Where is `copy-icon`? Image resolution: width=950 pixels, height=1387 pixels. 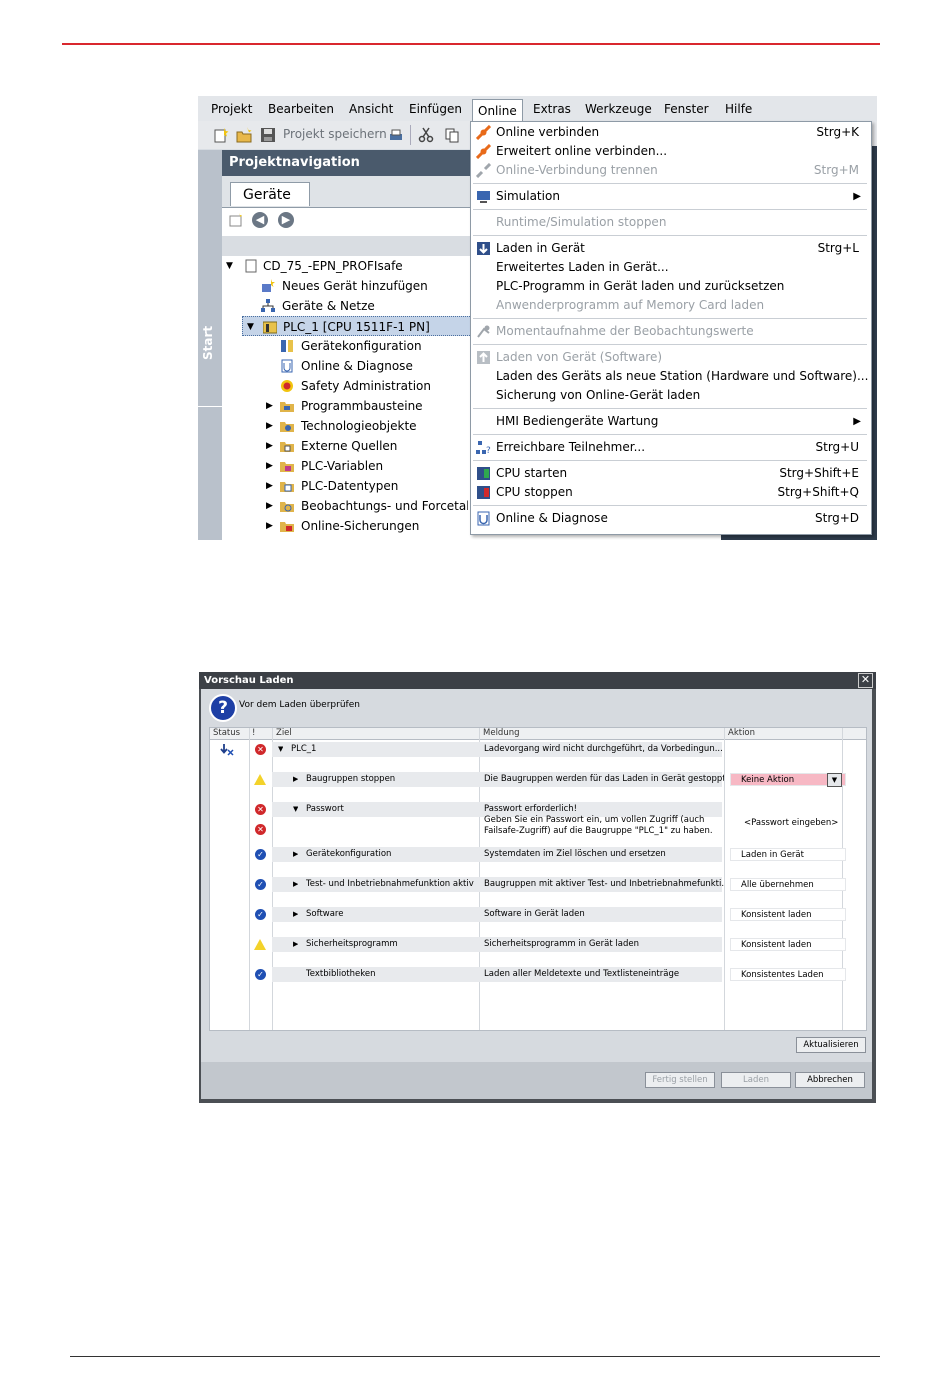 copy-icon is located at coordinates (452, 135).